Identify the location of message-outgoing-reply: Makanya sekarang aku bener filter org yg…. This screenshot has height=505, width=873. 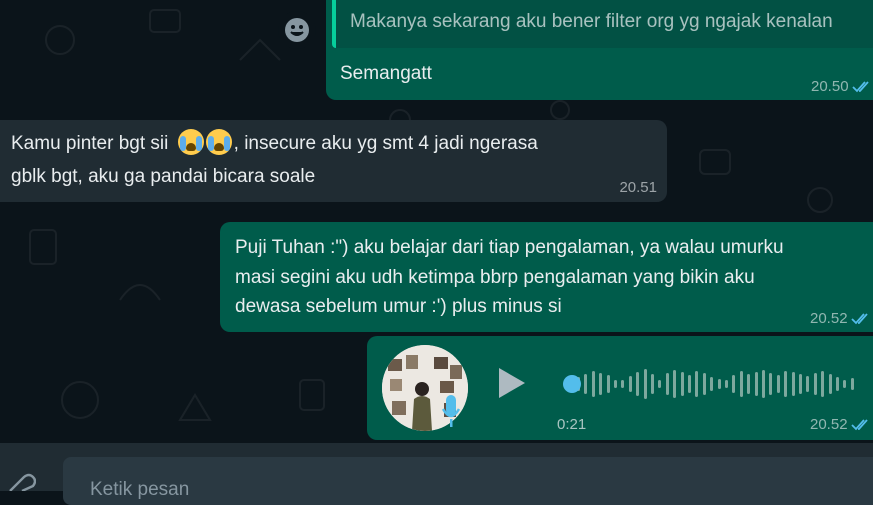
(599, 50).